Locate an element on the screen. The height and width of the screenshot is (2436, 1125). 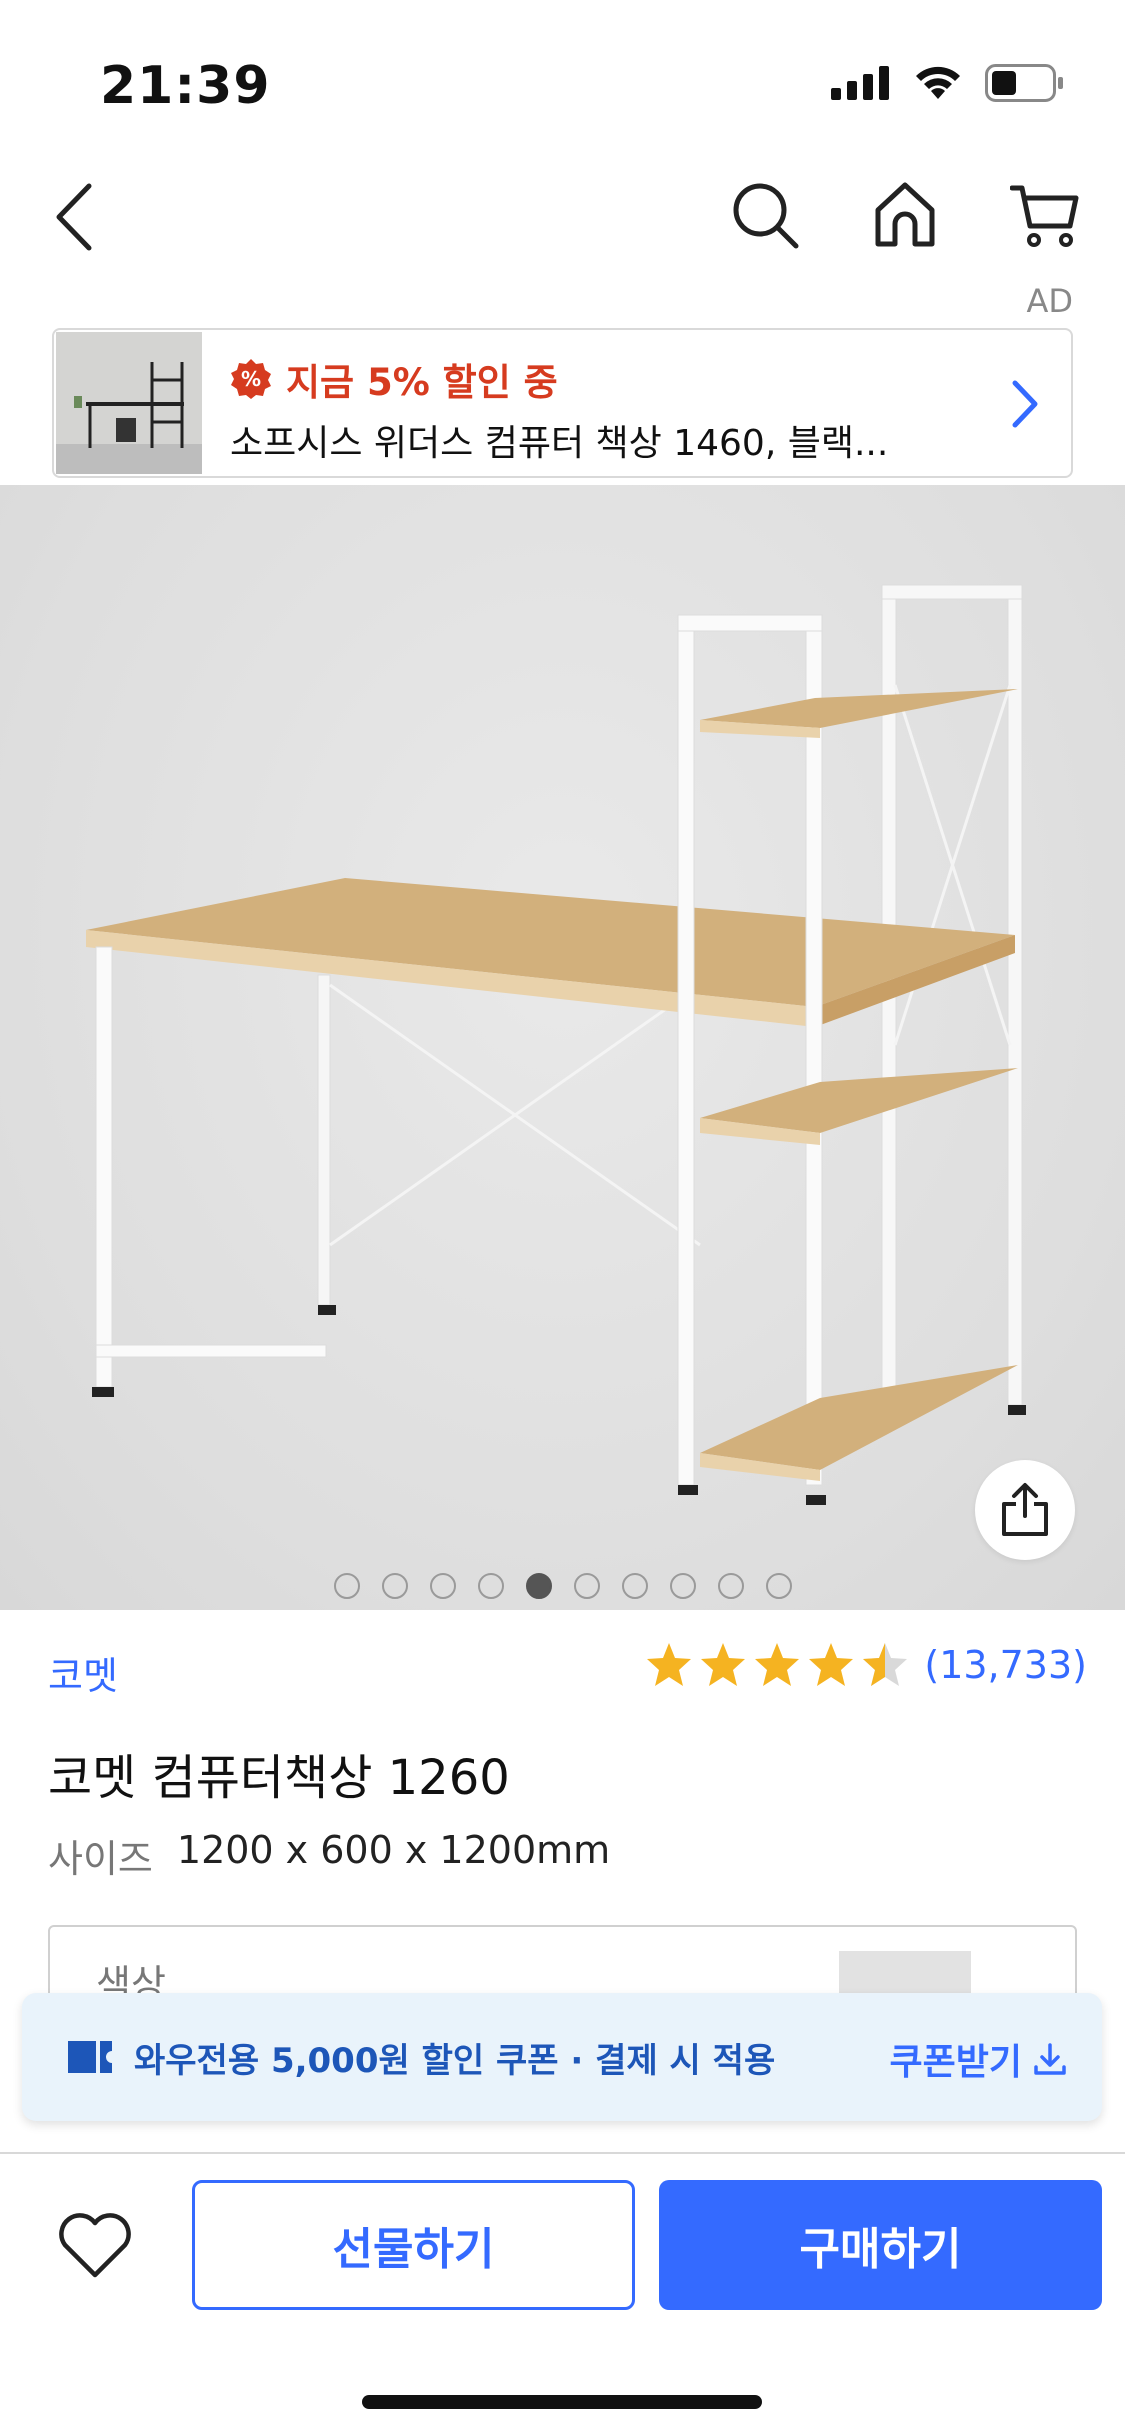
coupon-banner: 와우전용 5,000원 할인 쿠폰 · 결제 시 적용 쿠폰받기 is located at coordinates (562, 2057).